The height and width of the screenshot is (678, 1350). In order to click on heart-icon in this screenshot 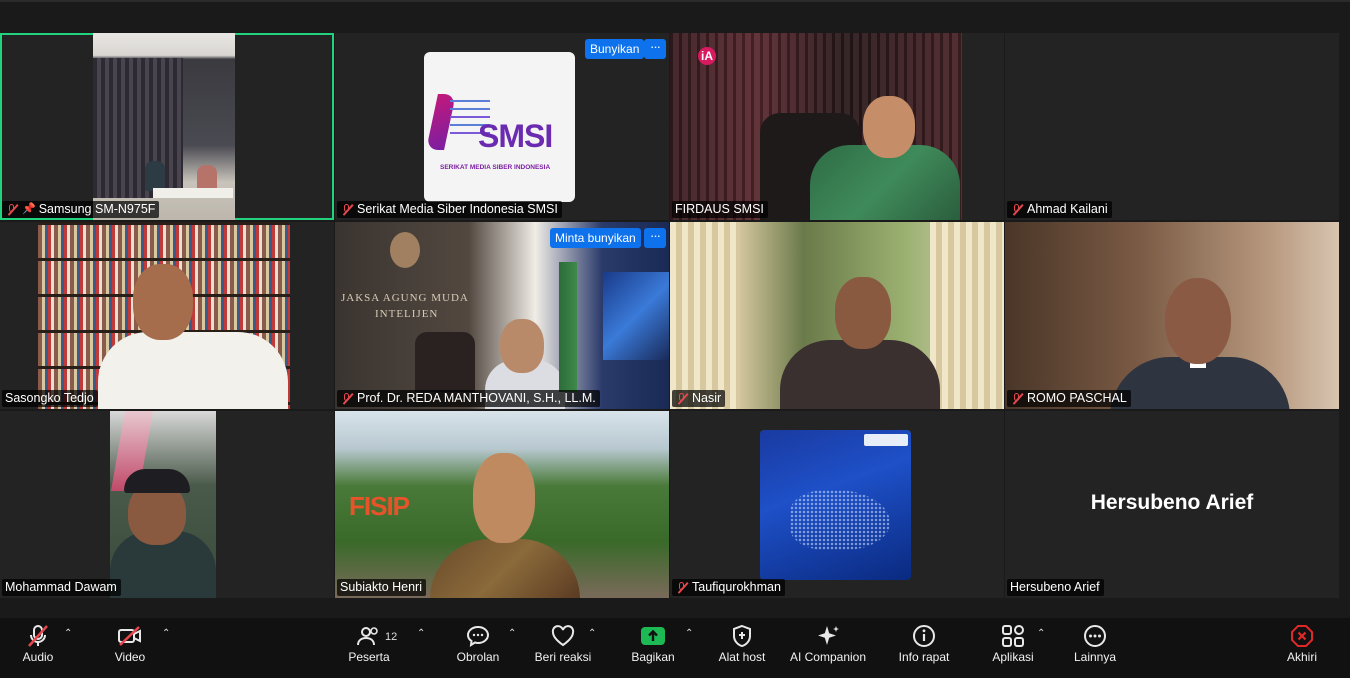, I will do `click(563, 636)`.